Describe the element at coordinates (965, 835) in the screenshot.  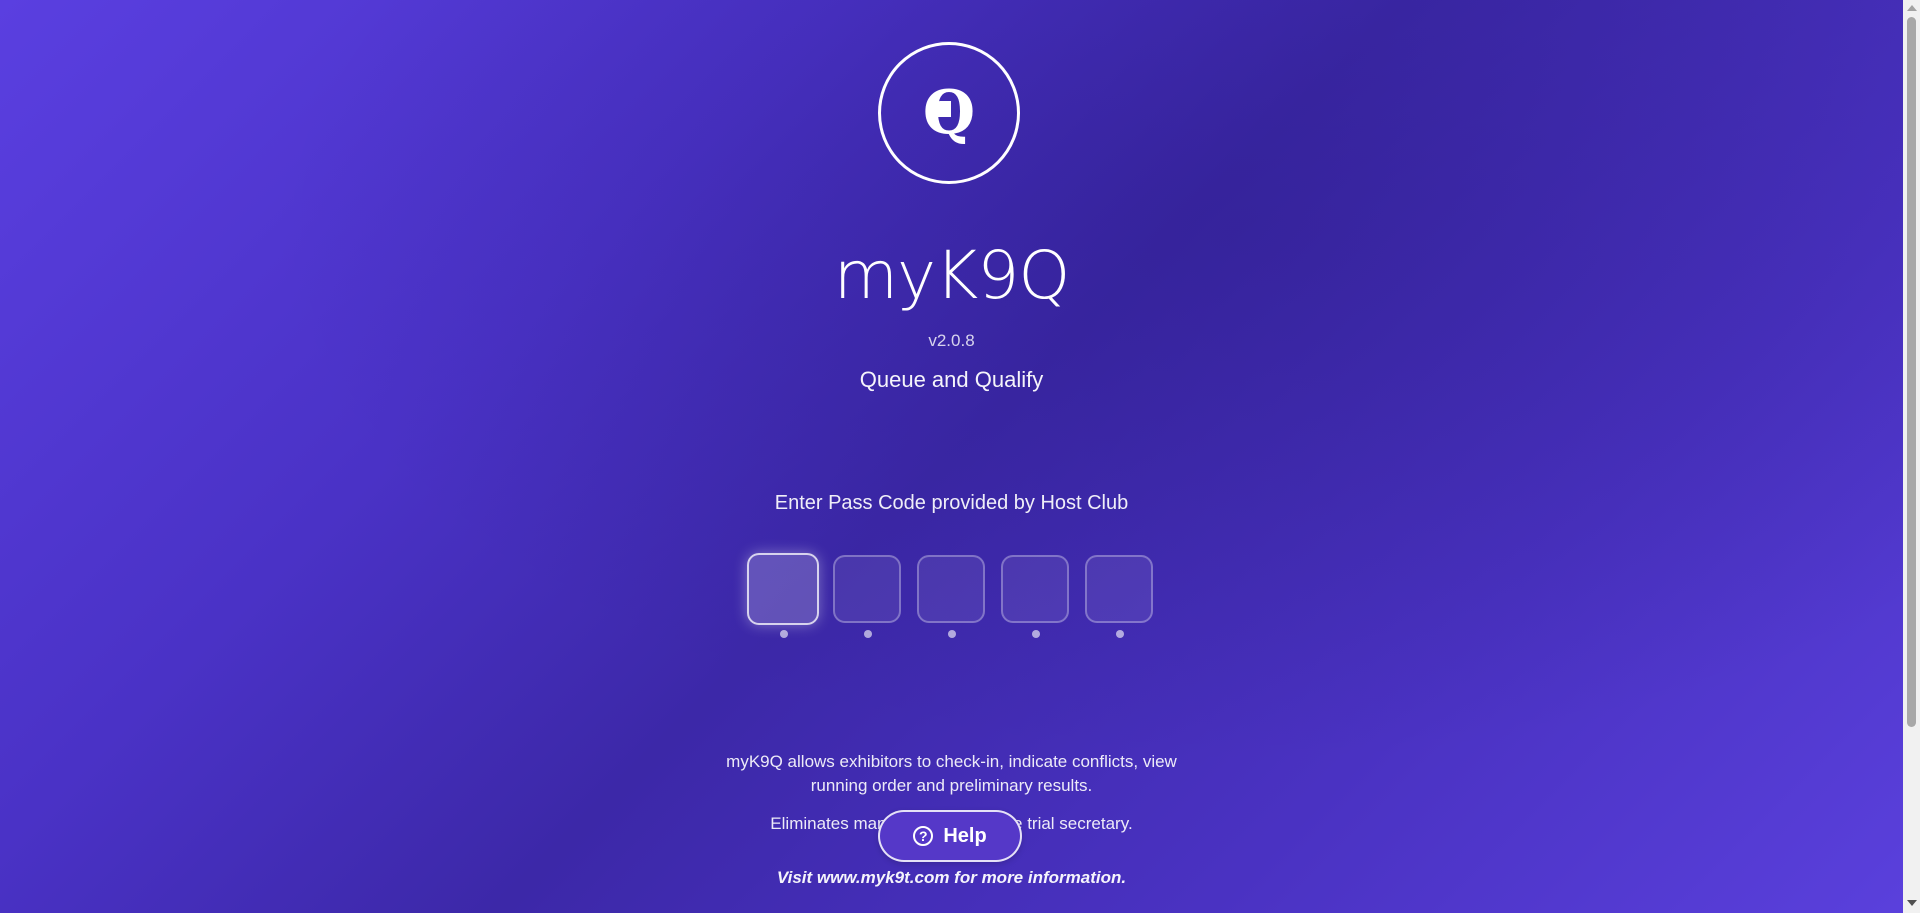
I see `help-button-label: Help` at that location.